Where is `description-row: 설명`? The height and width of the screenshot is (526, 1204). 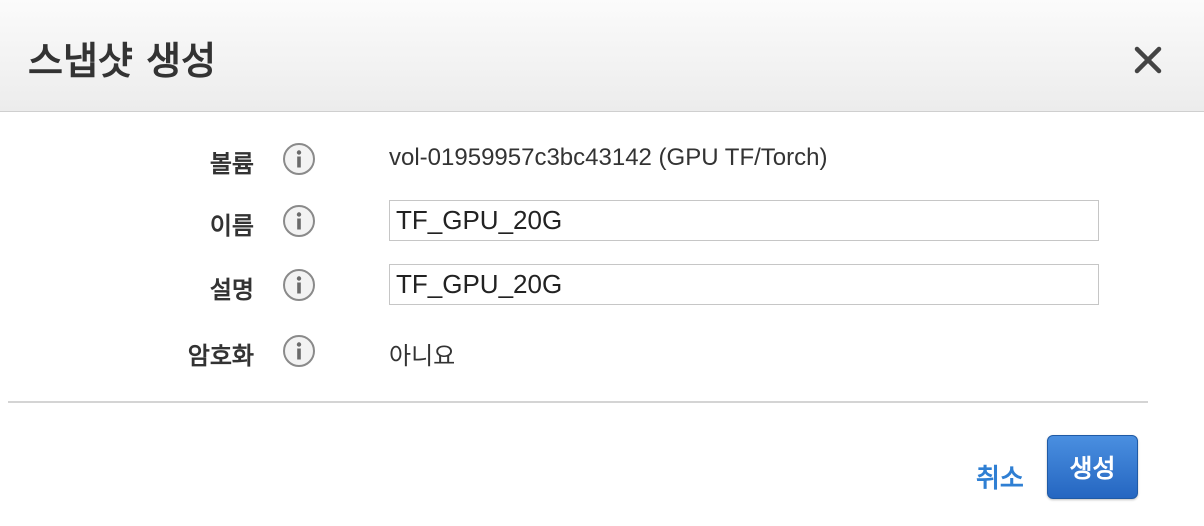 description-row: 설명 is located at coordinates (602, 284).